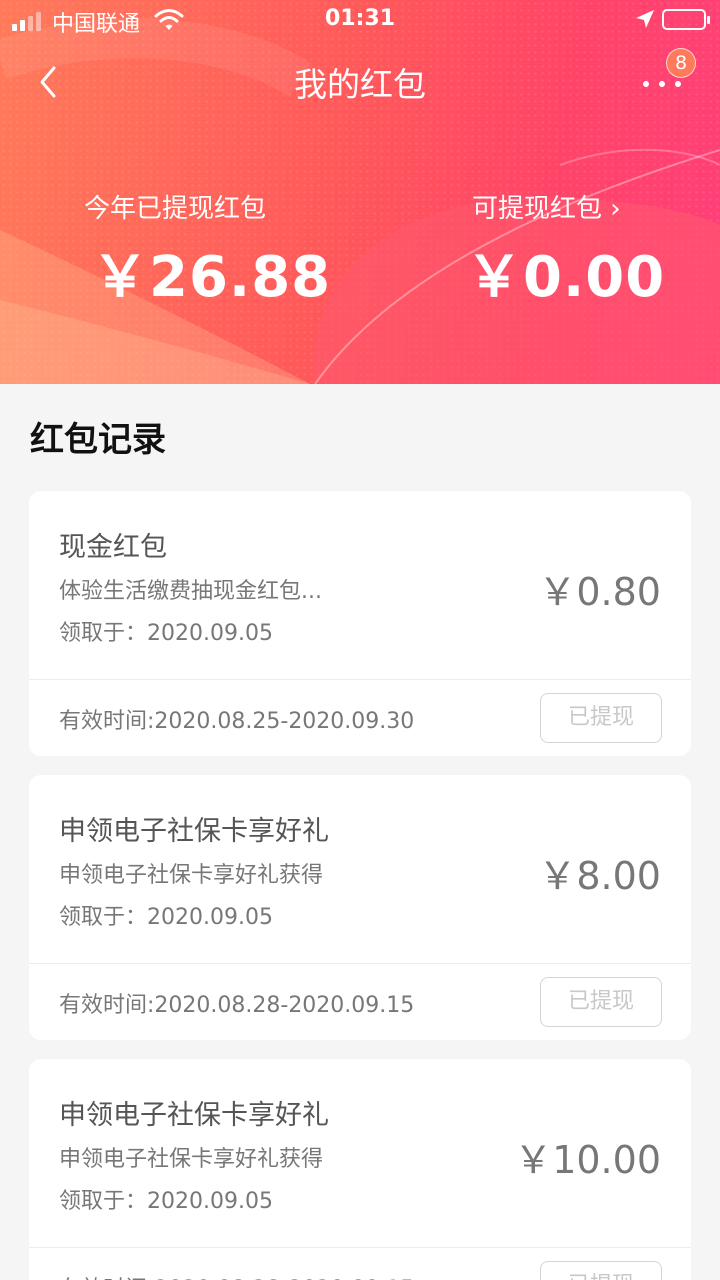 The image size is (720, 1280). Describe the element at coordinates (175, 209) in the screenshot. I see `withdrawn-label: 今年已提现红包` at that location.